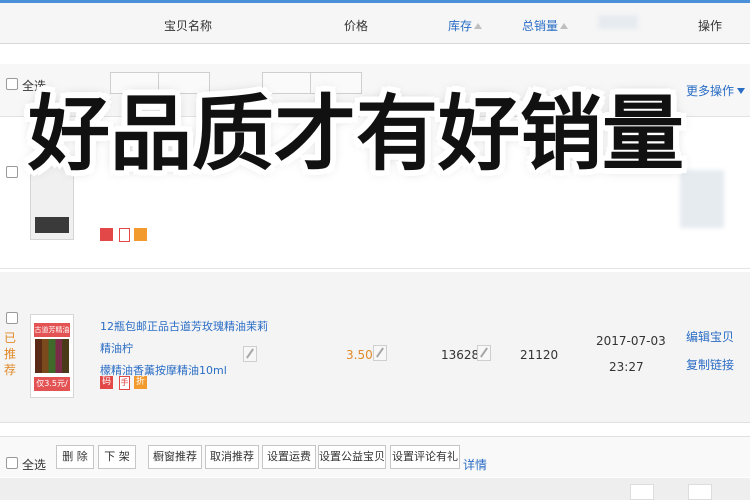 Image resolution: width=750 pixels, height=500 pixels. Describe the element at coordinates (540, 26) in the screenshot. I see `header-sales-label: 总销量` at that location.